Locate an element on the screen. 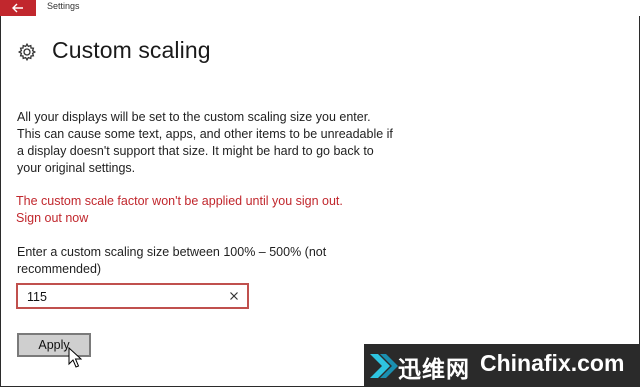 The height and width of the screenshot is (387, 640). custom-scaling-input: 115 is located at coordinates (132, 296).